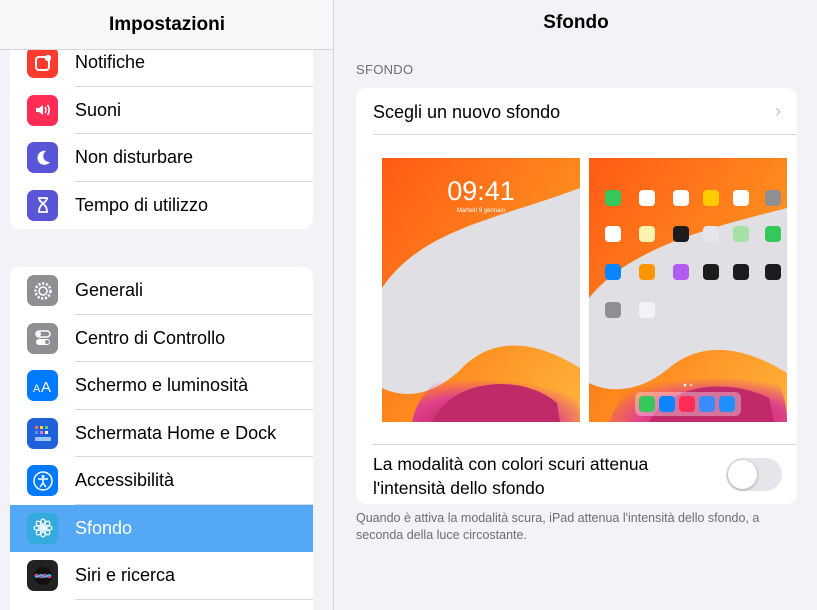  What do you see at coordinates (727, 404) in the screenshot?
I see `files-dock-app-icon` at bounding box center [727, 404].